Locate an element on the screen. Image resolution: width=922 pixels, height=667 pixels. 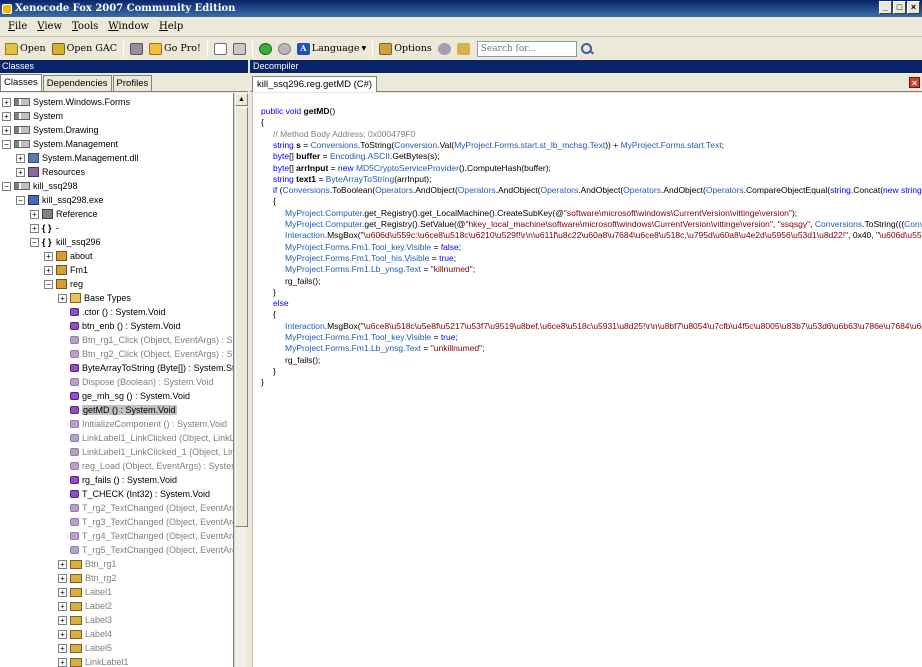
tree-node: + System is located at coordinates (32, 116).